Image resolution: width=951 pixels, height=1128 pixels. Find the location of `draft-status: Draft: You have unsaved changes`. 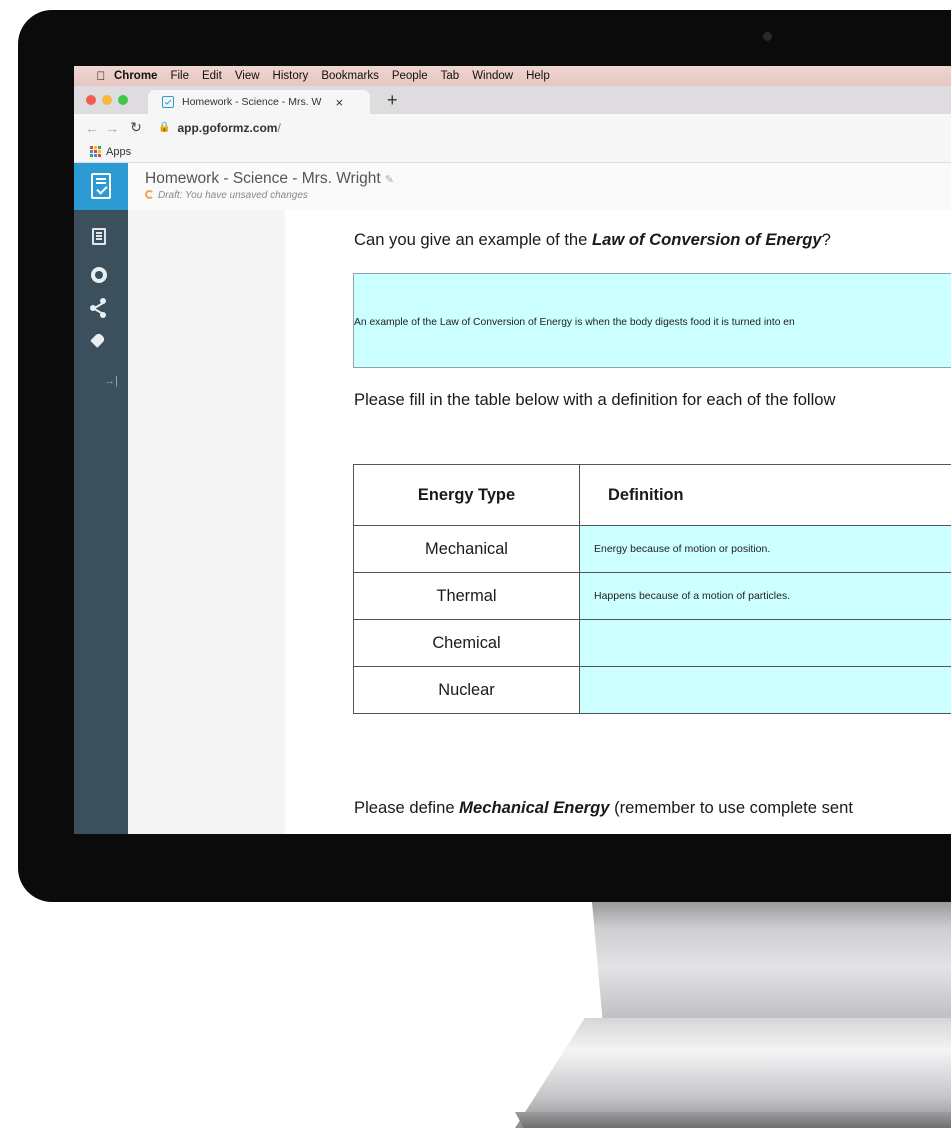

draft-status: Draft: You have unsaved changes is located at coordinates (233, 195).